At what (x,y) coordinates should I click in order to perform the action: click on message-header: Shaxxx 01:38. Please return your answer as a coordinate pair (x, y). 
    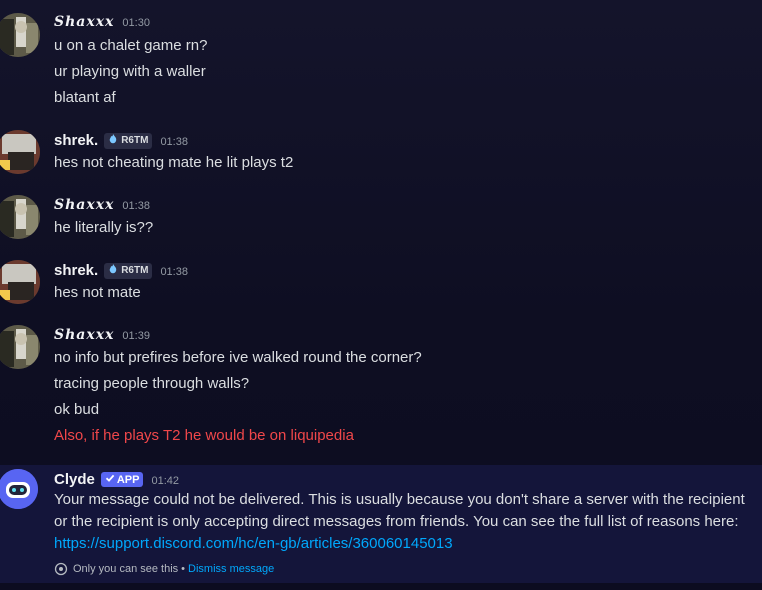
    Looking at the image, I should click on (102, 205).